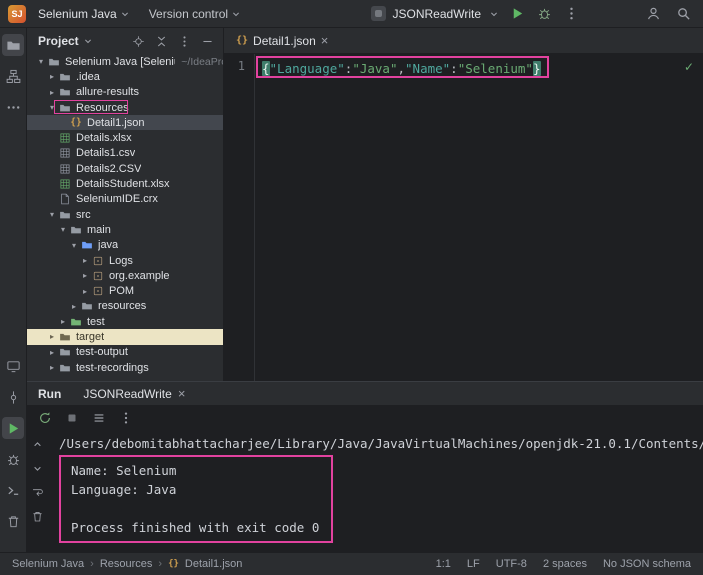 Image resolution: width=703 pixels, height=575 pixels. Describe the element at coordinates (37, 516) in the screenshot. I see `clear-console-icon` at that location.